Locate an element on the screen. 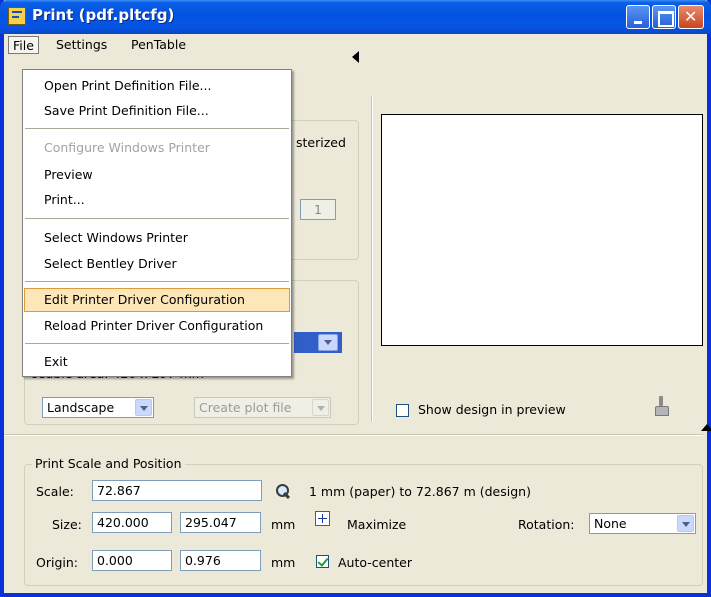 This screenshot has width=711, height=597. brush-icon is located at coordinates (661, 406).